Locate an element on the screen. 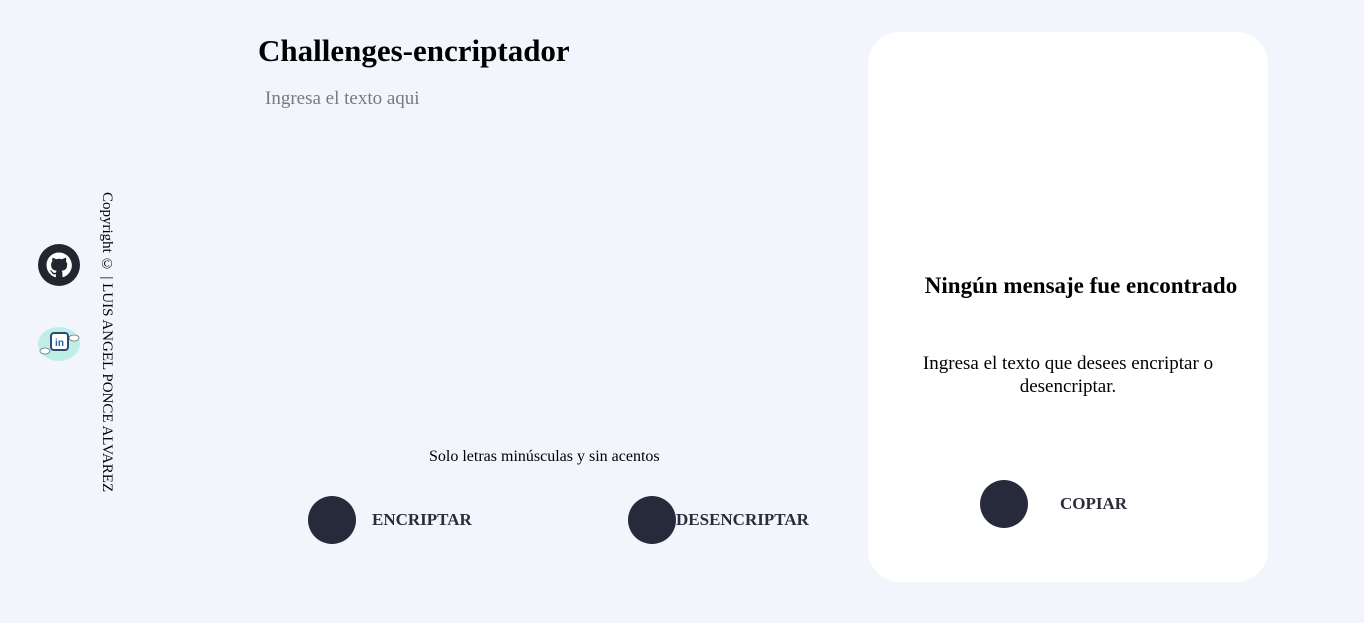 This screenshot has width=1364, height=623. svg-text: in is located at coordinates (59, 343).